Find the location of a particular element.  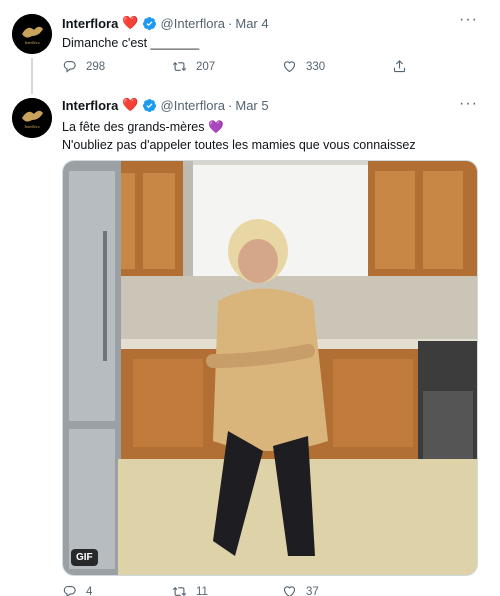

gif-badge: GIF is located at coordinates (84, 557).